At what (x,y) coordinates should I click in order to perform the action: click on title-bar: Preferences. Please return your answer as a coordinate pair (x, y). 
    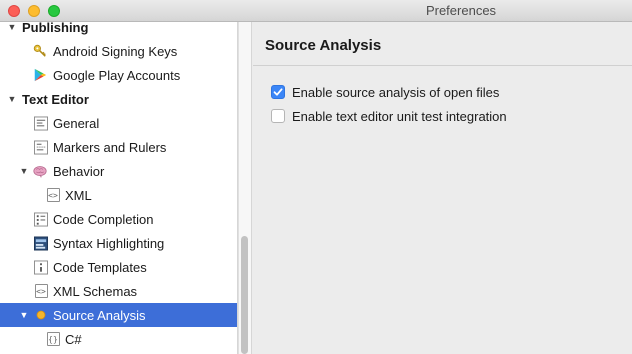
    Looking at the image, I should click on (316, 11).